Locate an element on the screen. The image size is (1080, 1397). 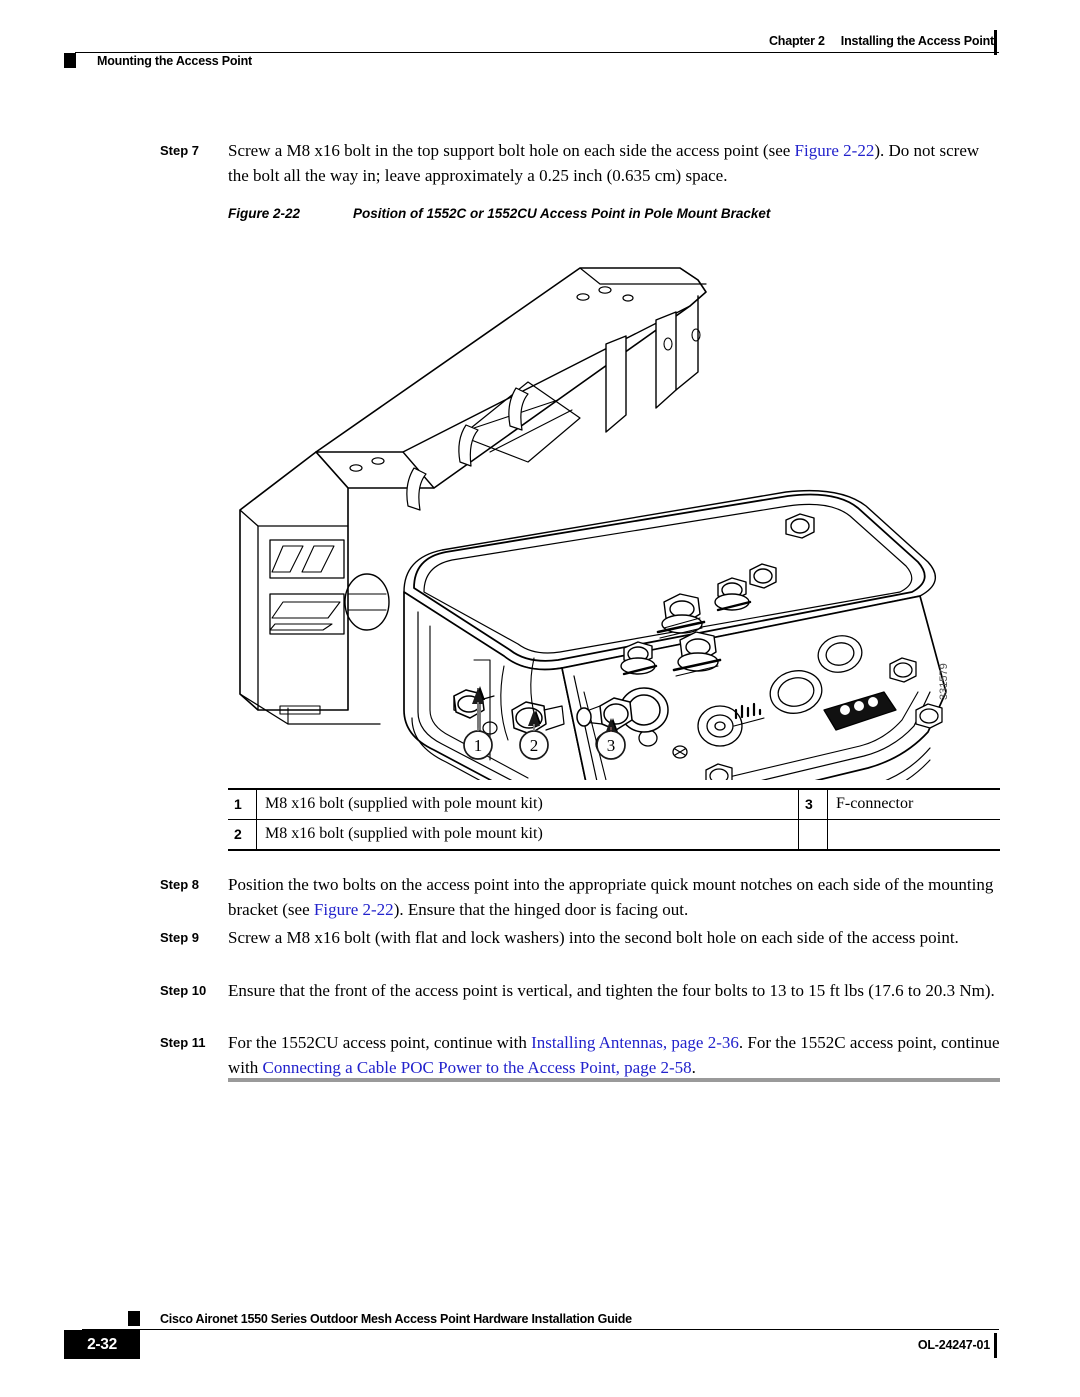
legend-text-empty is located at coordinates (913, 835).